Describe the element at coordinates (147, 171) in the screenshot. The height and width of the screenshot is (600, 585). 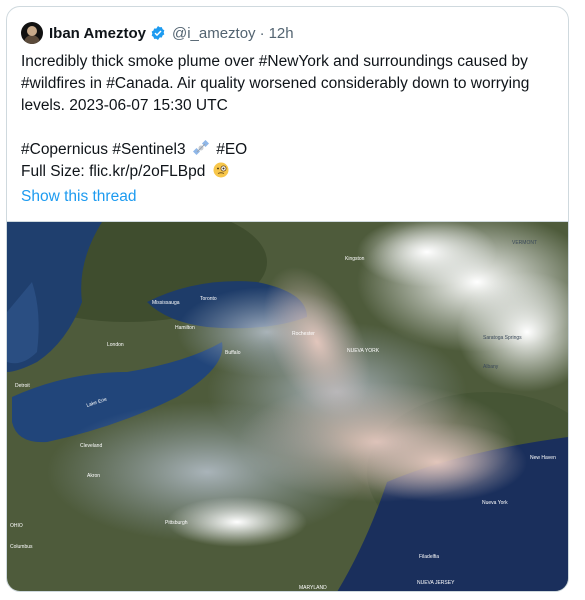
I see `fullsize-link: flic.kr/p/2oFLBpd` at that location.